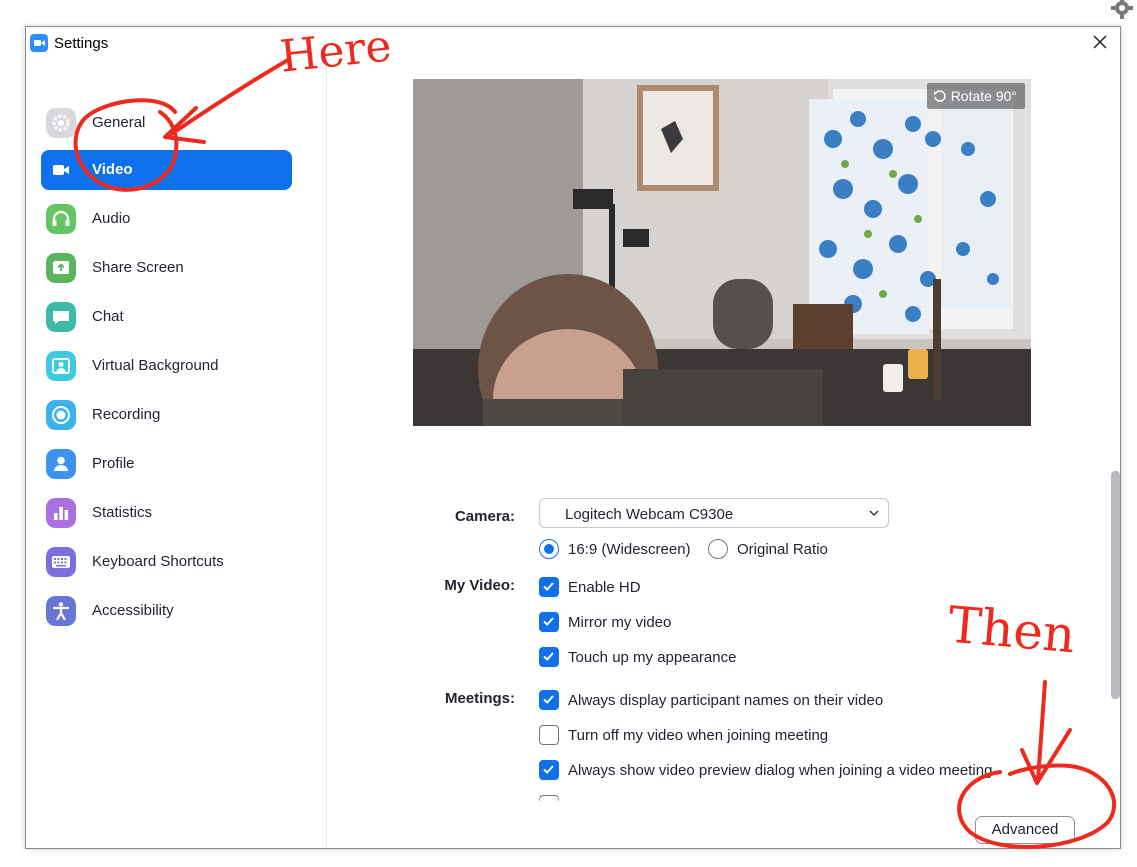 This screenshot has width=1137, height=867. I want to click on touch-up-label: Touch up my appearance, so click(652, 657).